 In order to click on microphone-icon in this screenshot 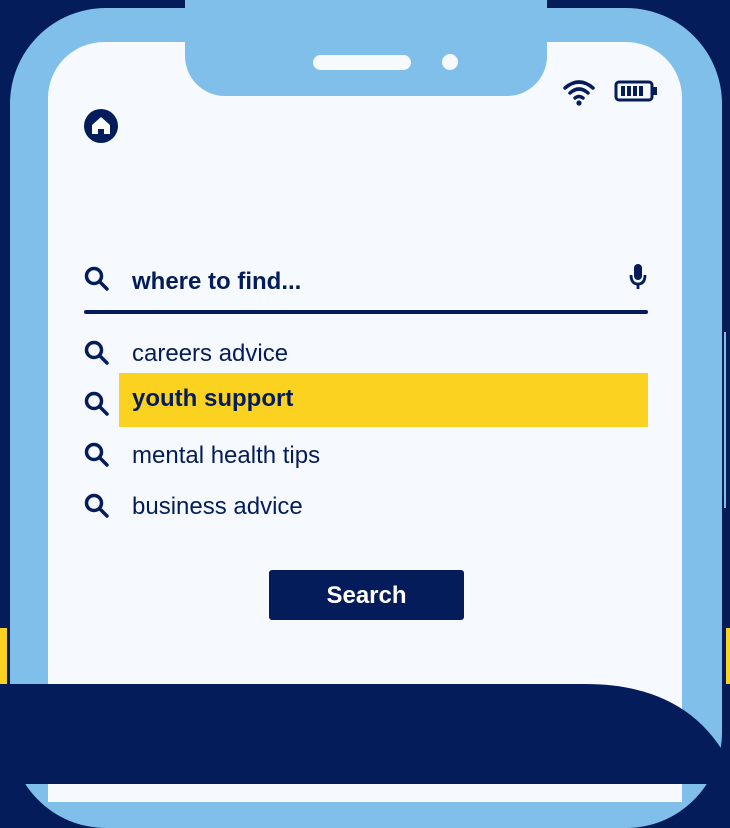, I will do `click(638, 279)`.